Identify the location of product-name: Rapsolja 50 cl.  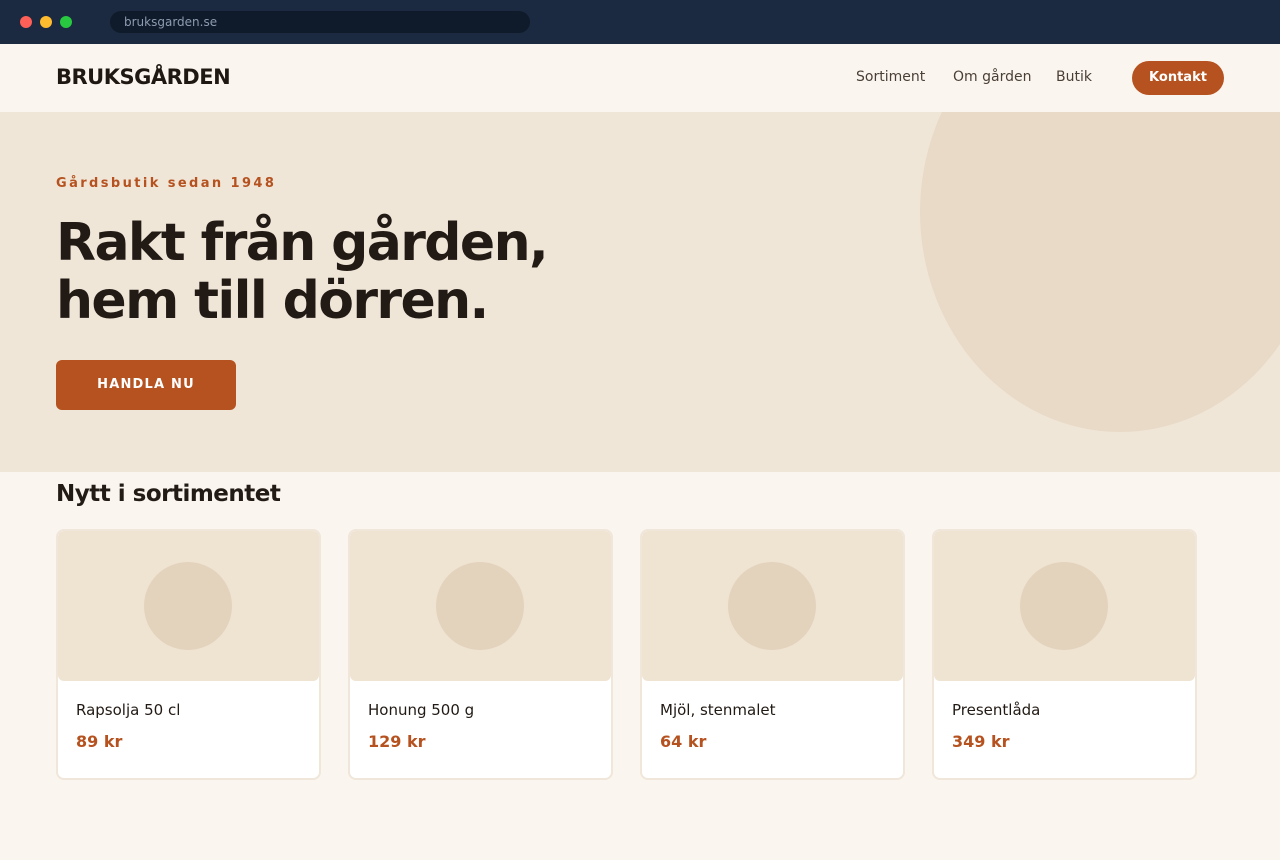
(128, 710).